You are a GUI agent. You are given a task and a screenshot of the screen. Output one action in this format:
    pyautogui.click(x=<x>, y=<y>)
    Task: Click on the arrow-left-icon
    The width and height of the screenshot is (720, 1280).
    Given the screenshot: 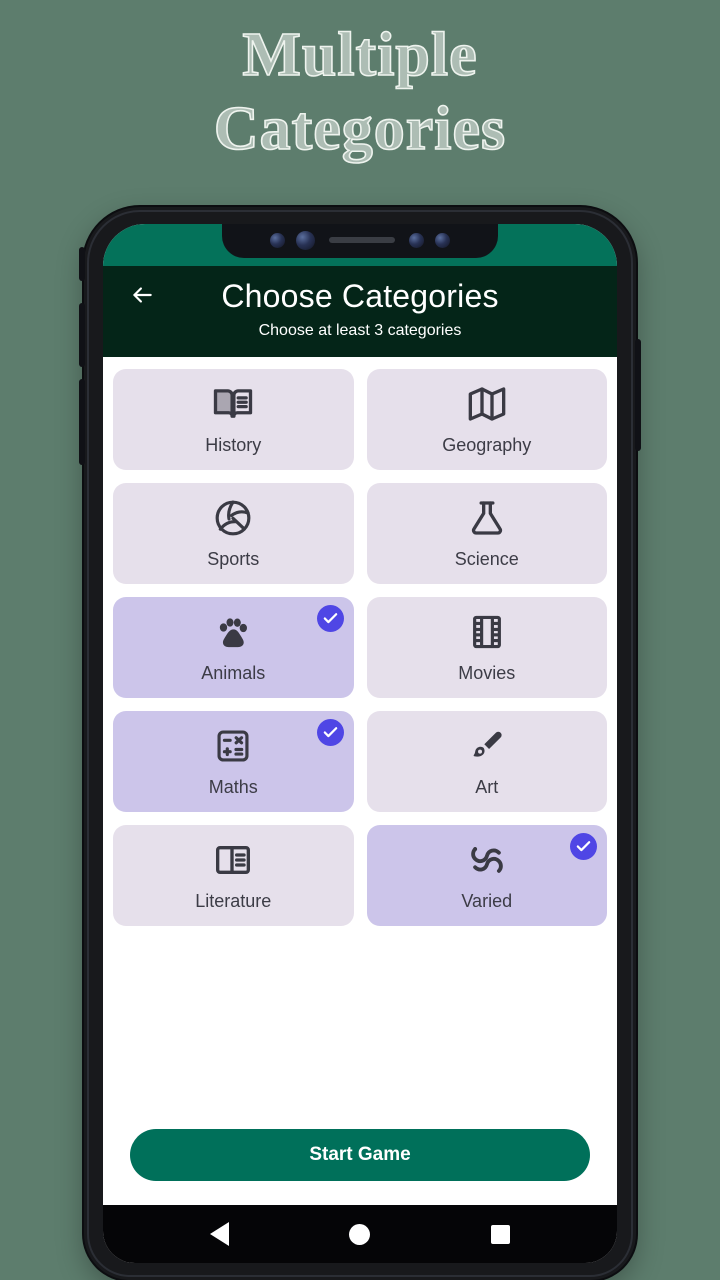 What is the action you would take?
    pyautogui.click(x=142, y=297)
    